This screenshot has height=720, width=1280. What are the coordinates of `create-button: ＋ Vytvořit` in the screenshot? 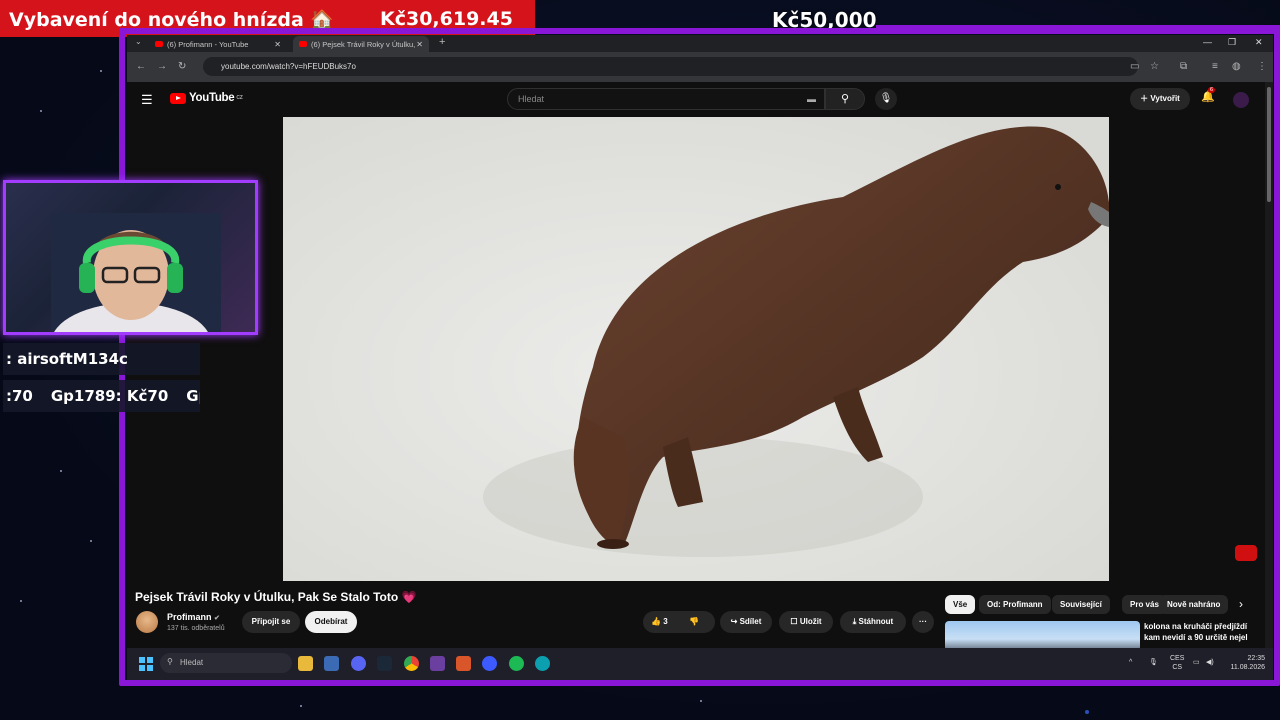 It's located at (1160, 99).